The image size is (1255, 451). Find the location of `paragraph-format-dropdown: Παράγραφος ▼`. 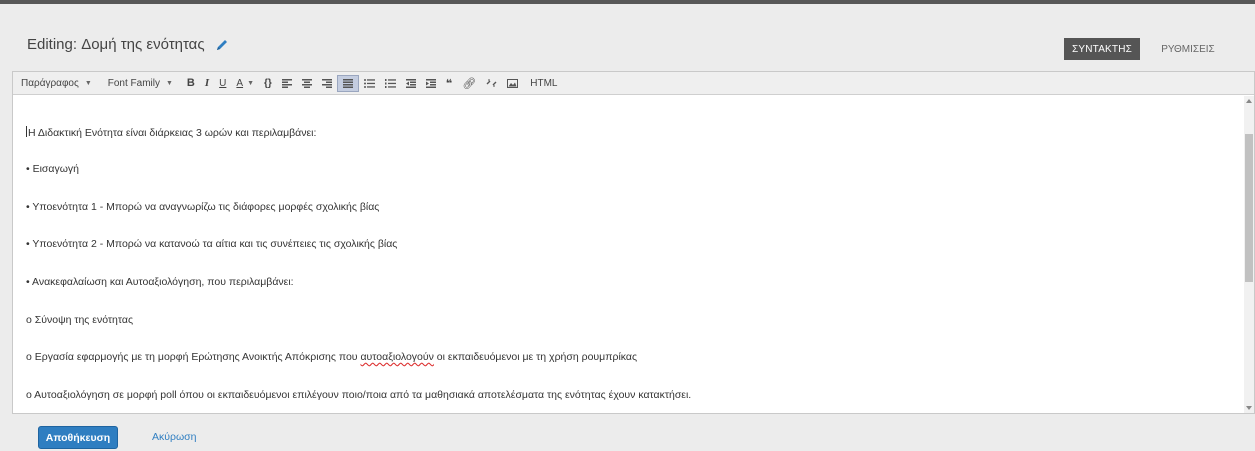

paragraph-format-dropdown: Παράγραφος ▼ is located at coordinates (56, 83).